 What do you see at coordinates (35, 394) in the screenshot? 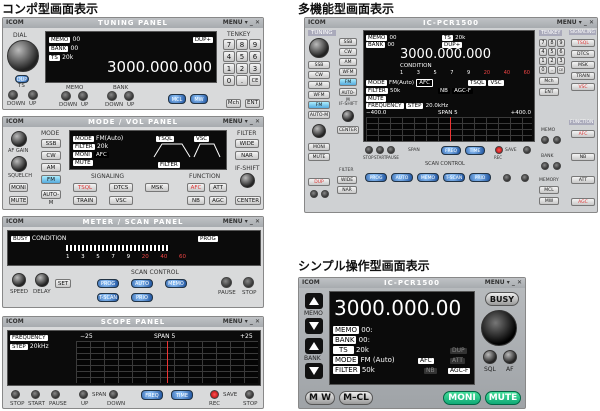
I see `scope-start-button` at bounding box center [35, 394].